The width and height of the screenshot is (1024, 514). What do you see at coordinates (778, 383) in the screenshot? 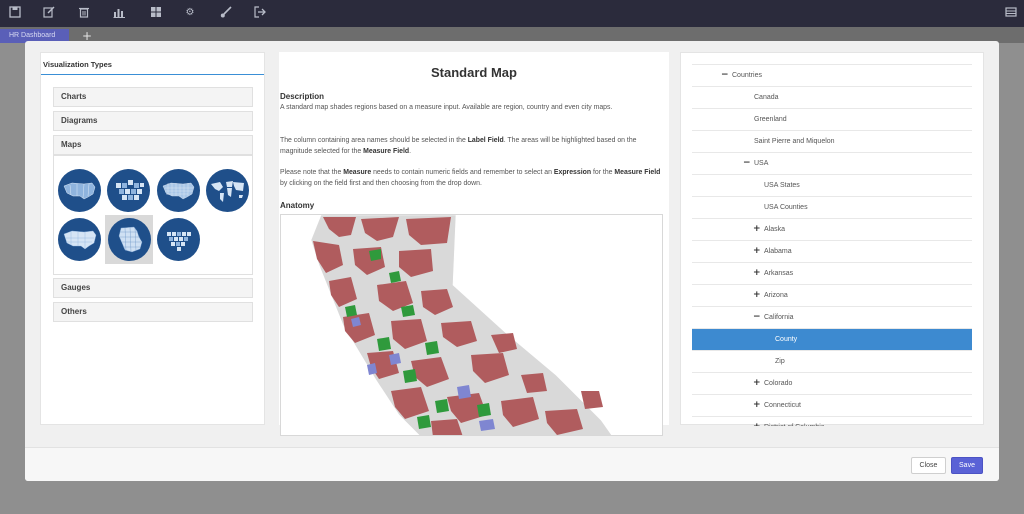
I see `tree-node-label: Colorado` at bounding box center [778, 383].